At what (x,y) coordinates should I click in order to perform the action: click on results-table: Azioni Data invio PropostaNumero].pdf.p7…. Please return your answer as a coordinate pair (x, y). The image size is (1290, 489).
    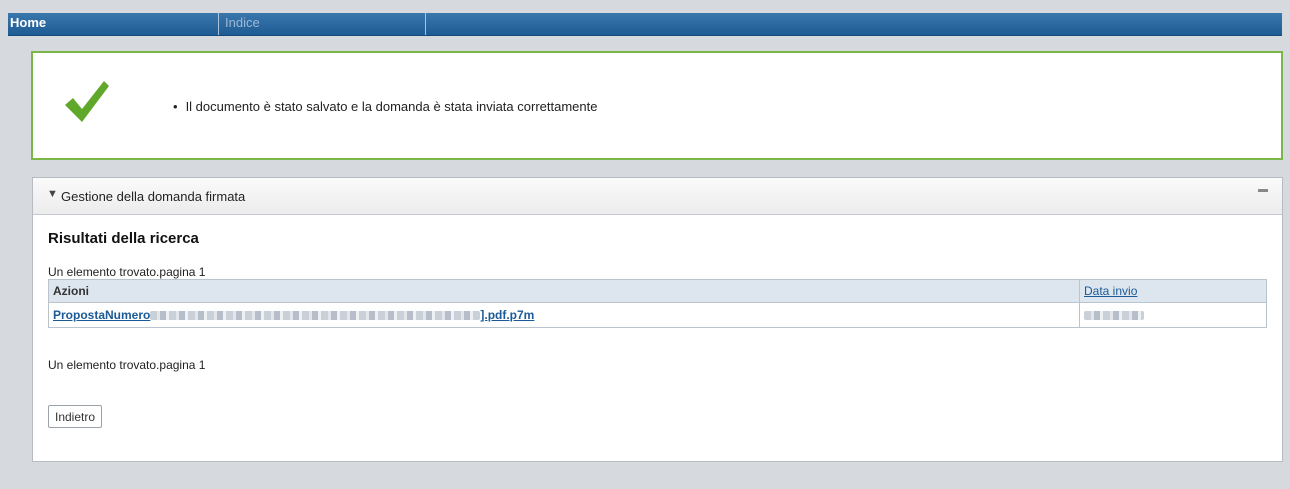
    Looking at the image, I should click on (657, 303).